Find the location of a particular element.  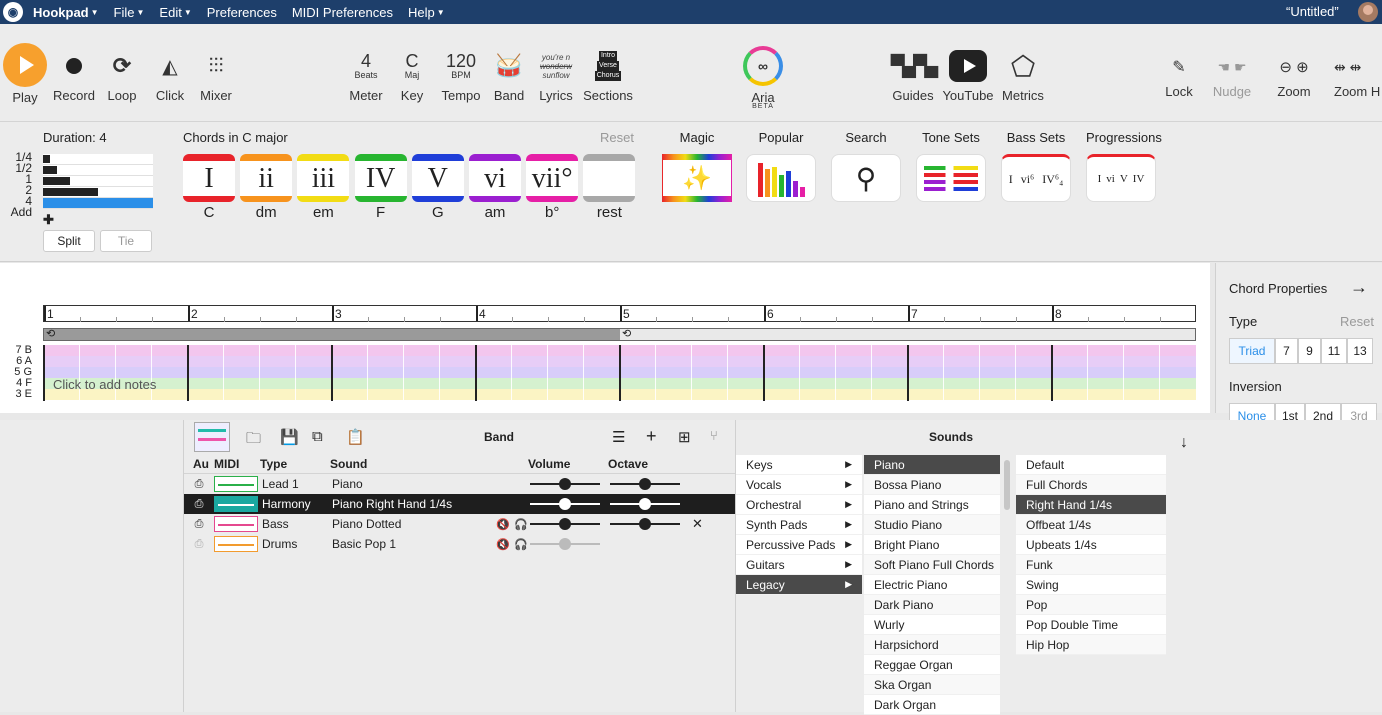

save-icon: 💾 is located at coordinates (289, 437).